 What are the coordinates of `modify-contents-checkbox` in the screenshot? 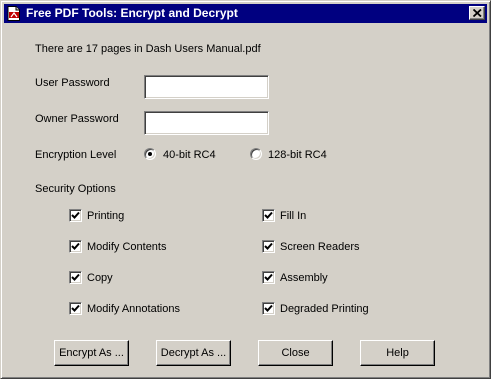 It's located at (75, 246).